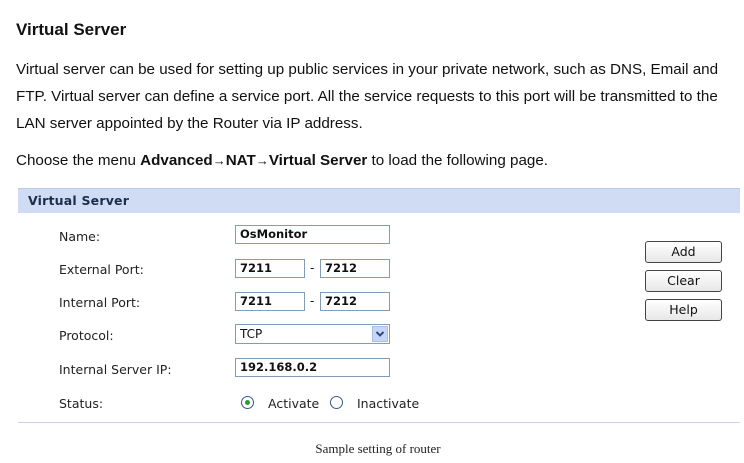 This screenshot has height=463, width=744. Describe the element at coordinates (378, 448) in the screenshot. I see `figure-caption: Sample setting of router` at that location.